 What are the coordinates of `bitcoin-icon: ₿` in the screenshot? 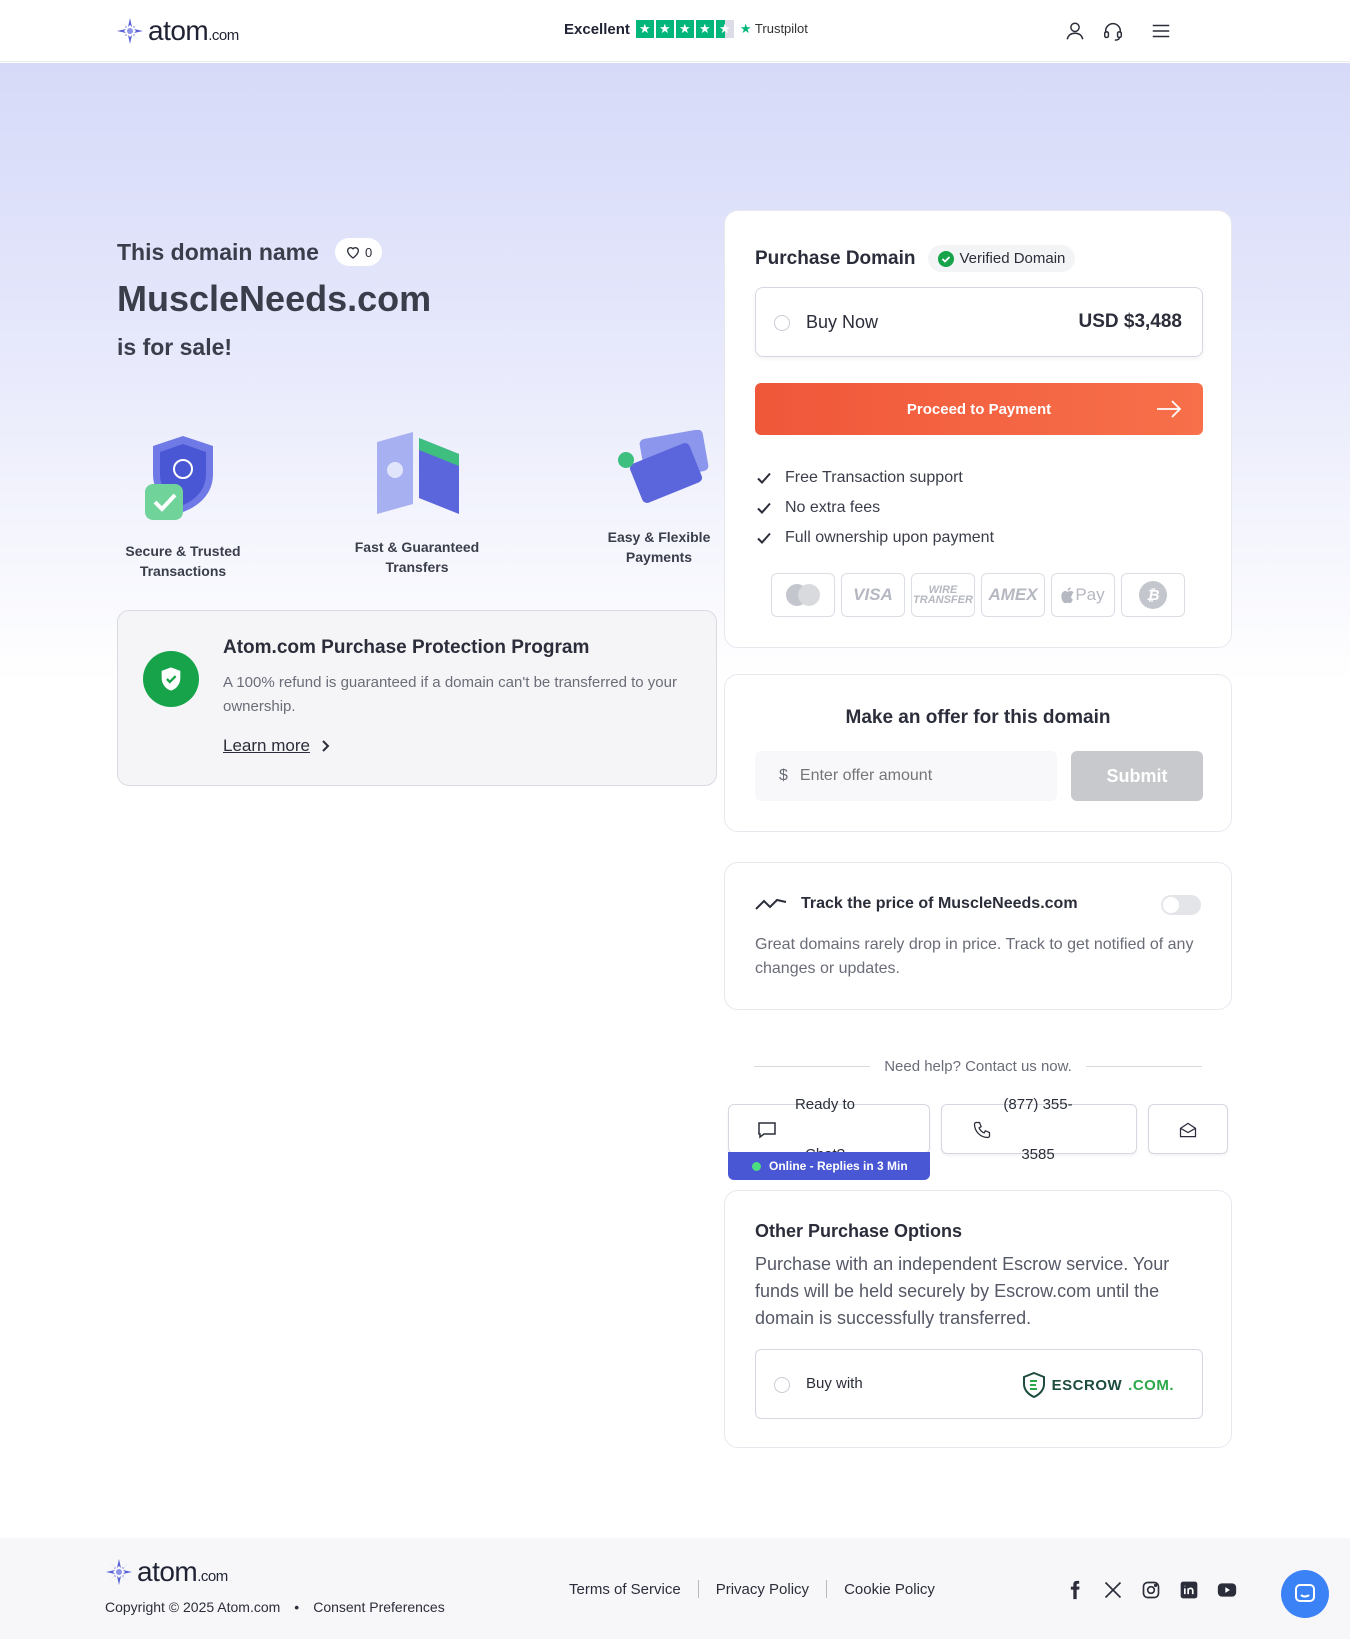 It's located at (1153, 595).